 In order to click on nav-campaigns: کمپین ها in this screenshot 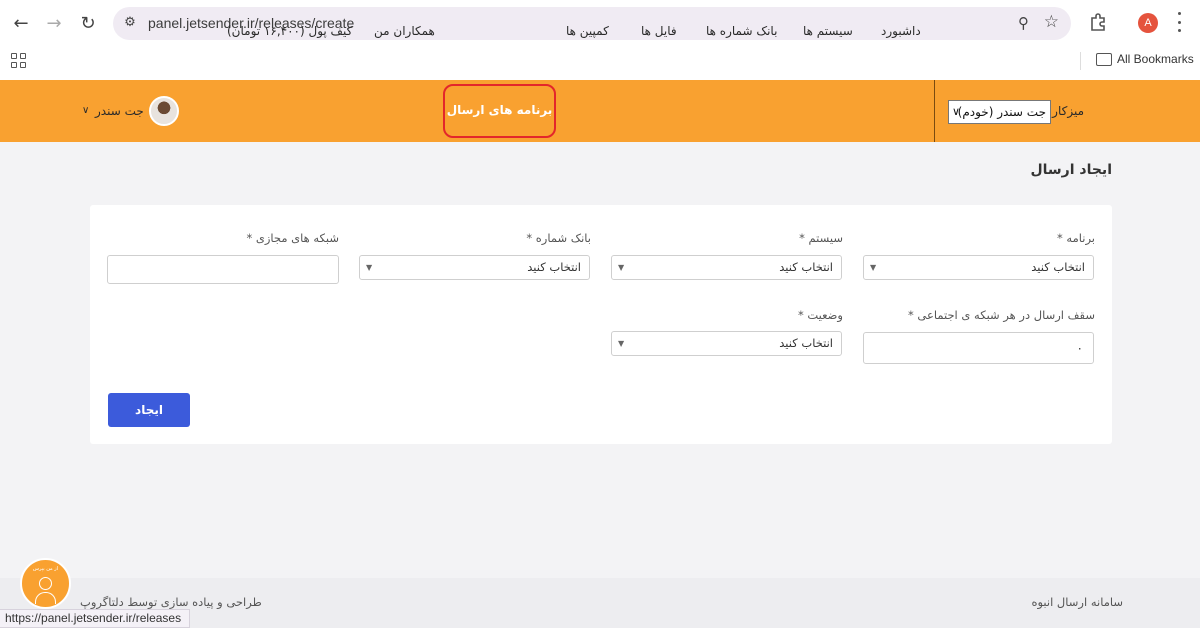, I will do `click(587, 31)`.